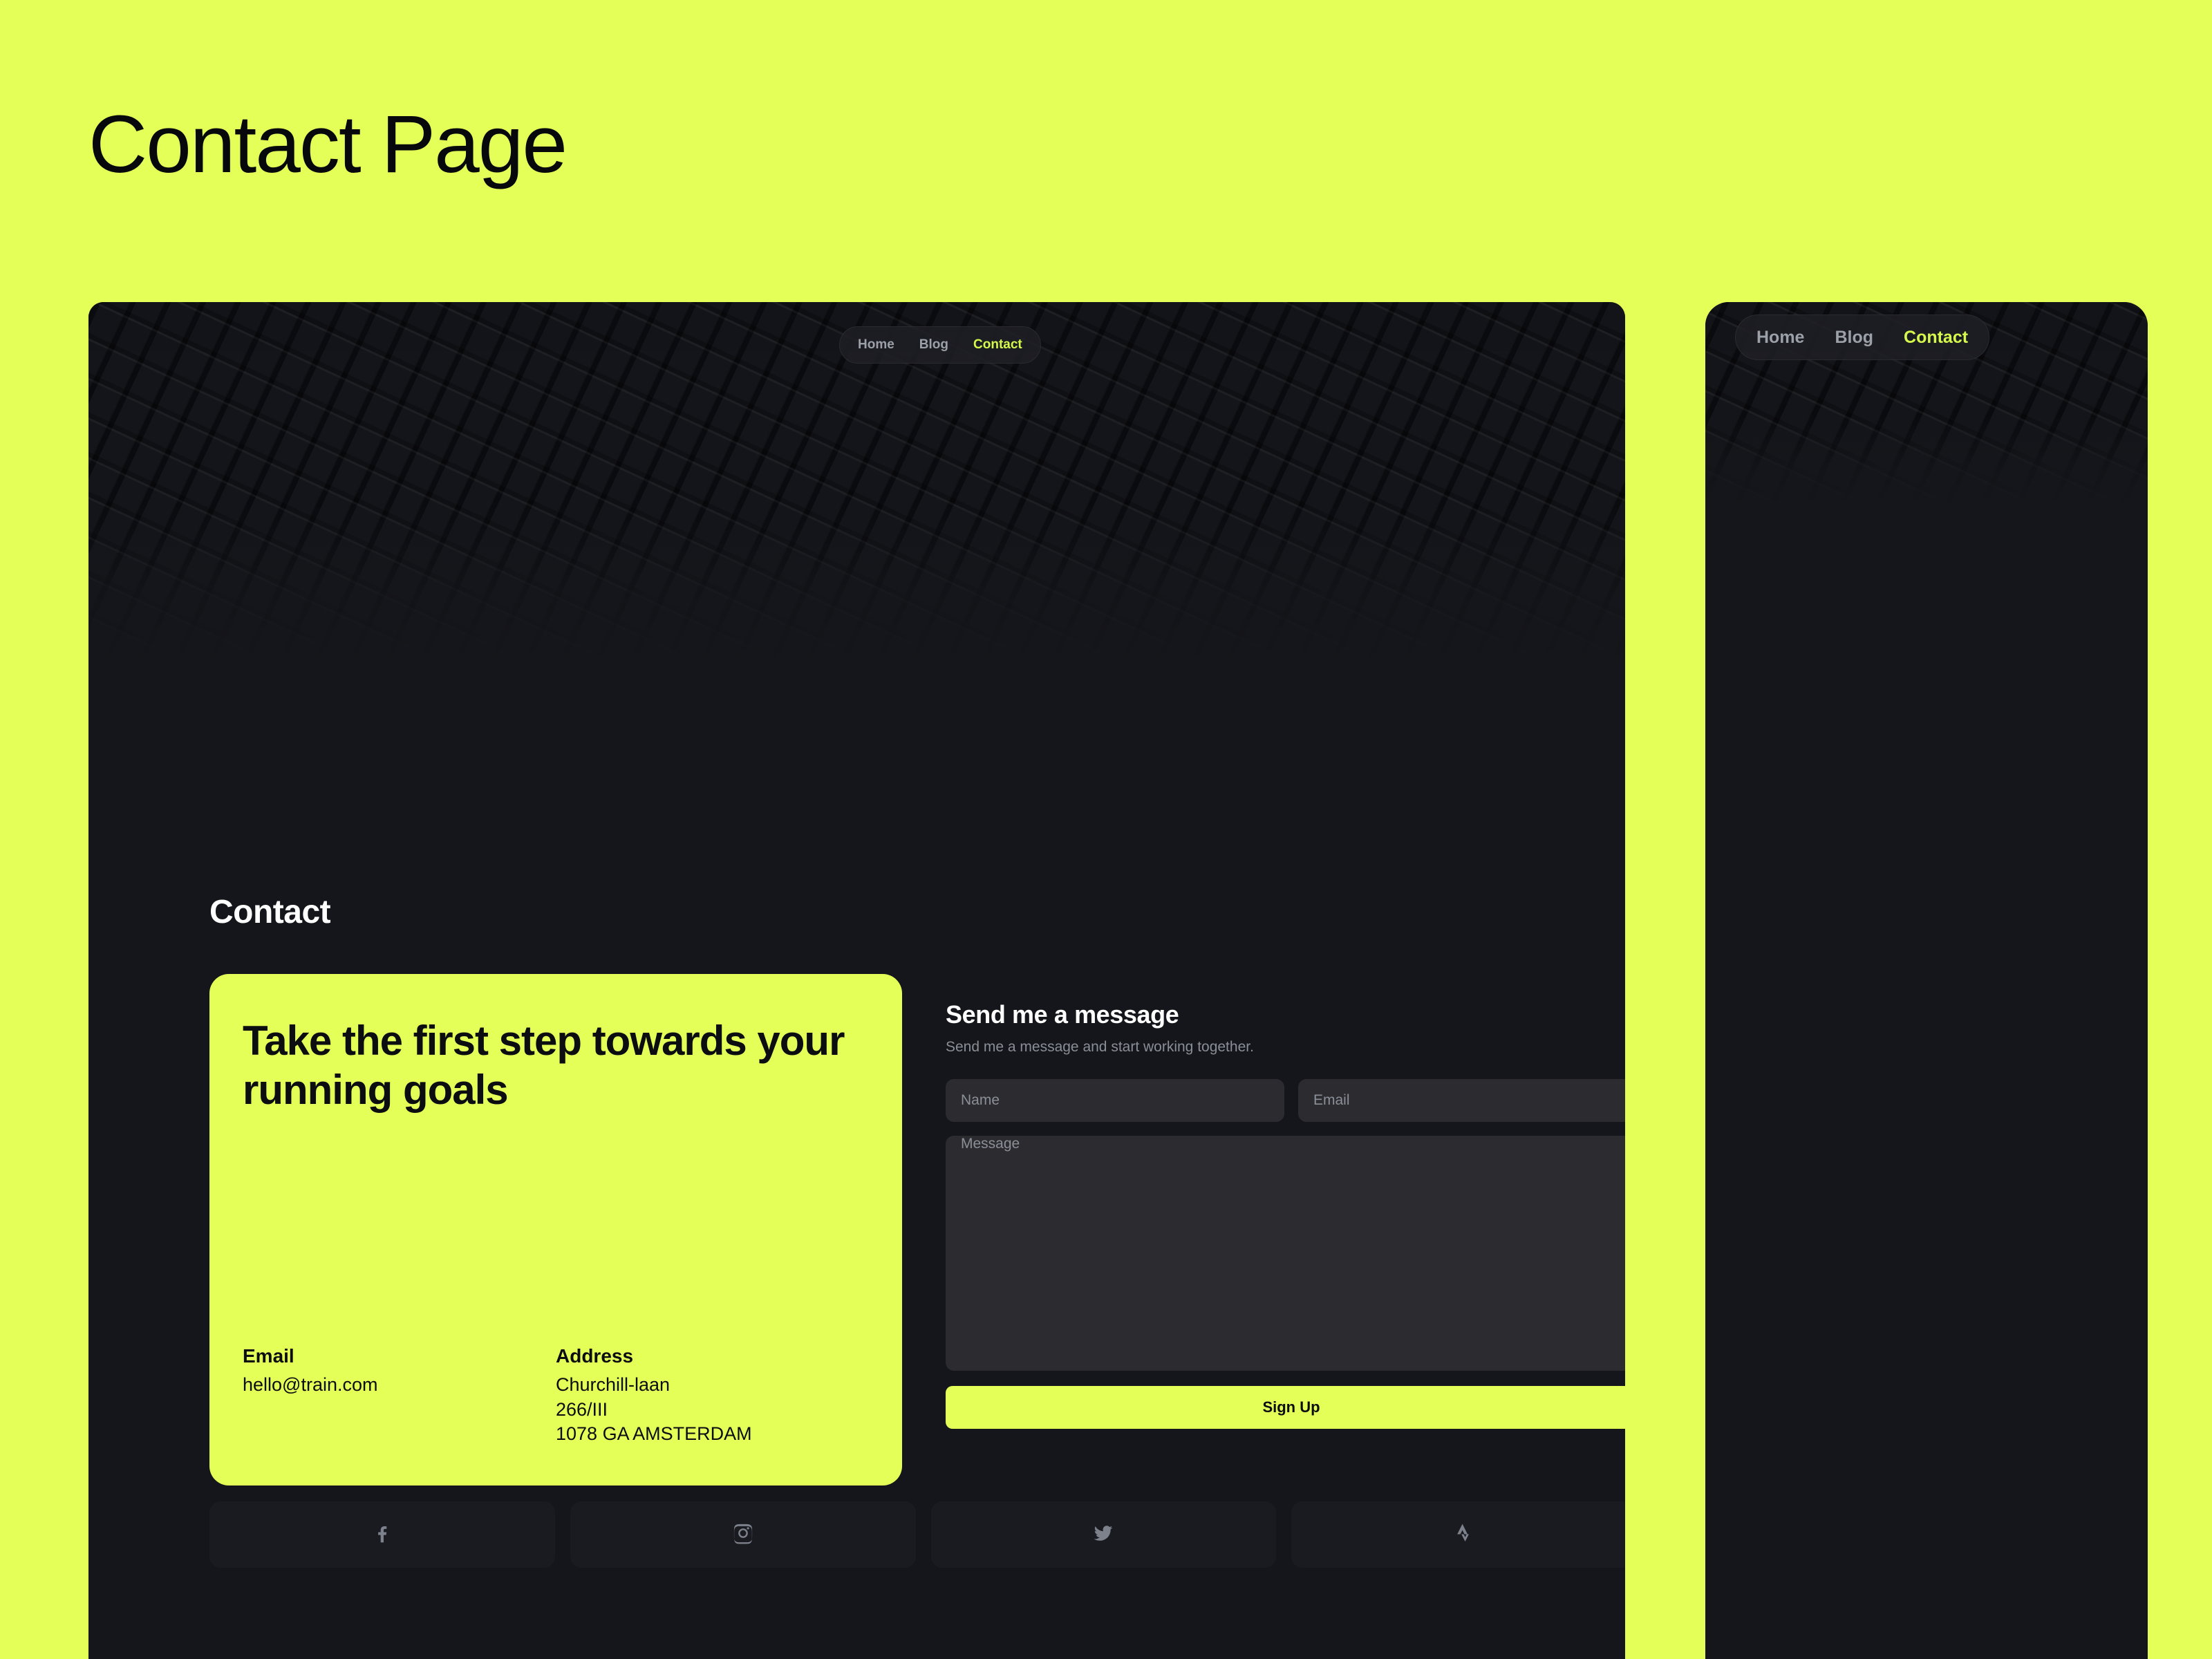  I want to click on address-line-2: 266/III, so click(582, 1409).